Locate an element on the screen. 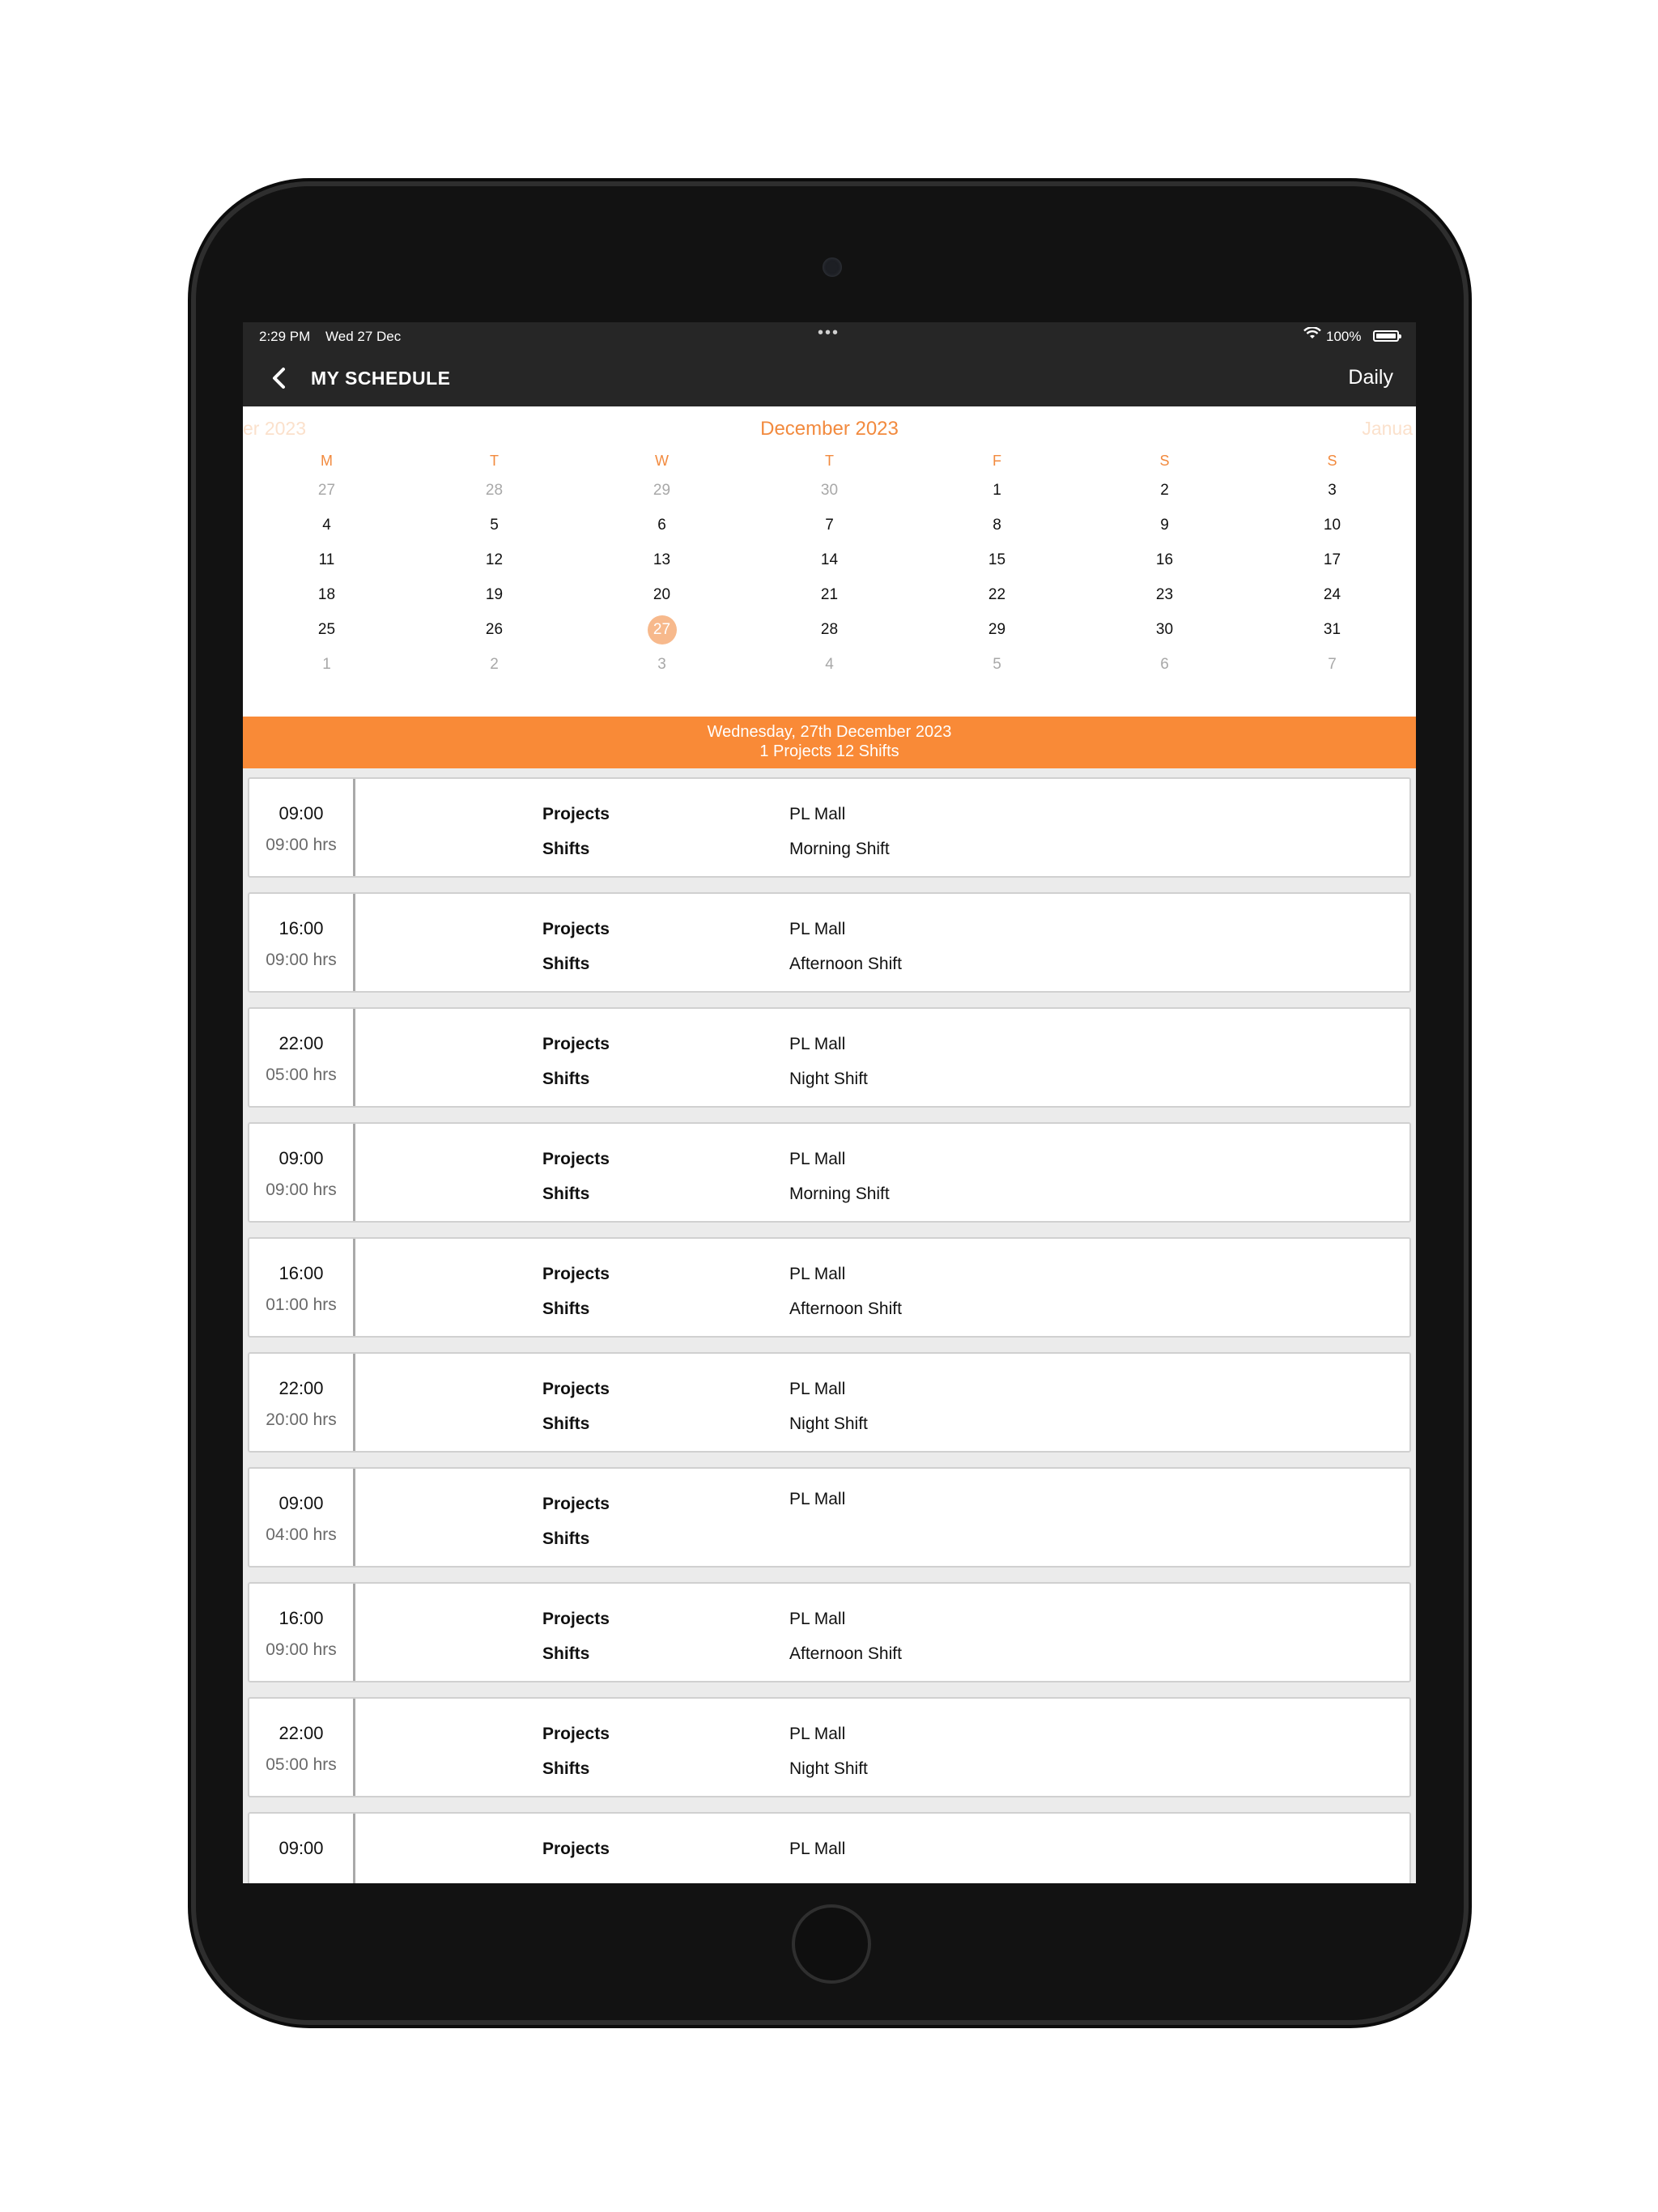 Image resolution: width=1658 pixels, height=2212 pixels. calendar-day: 9 is located at coordinates (1164, 526).